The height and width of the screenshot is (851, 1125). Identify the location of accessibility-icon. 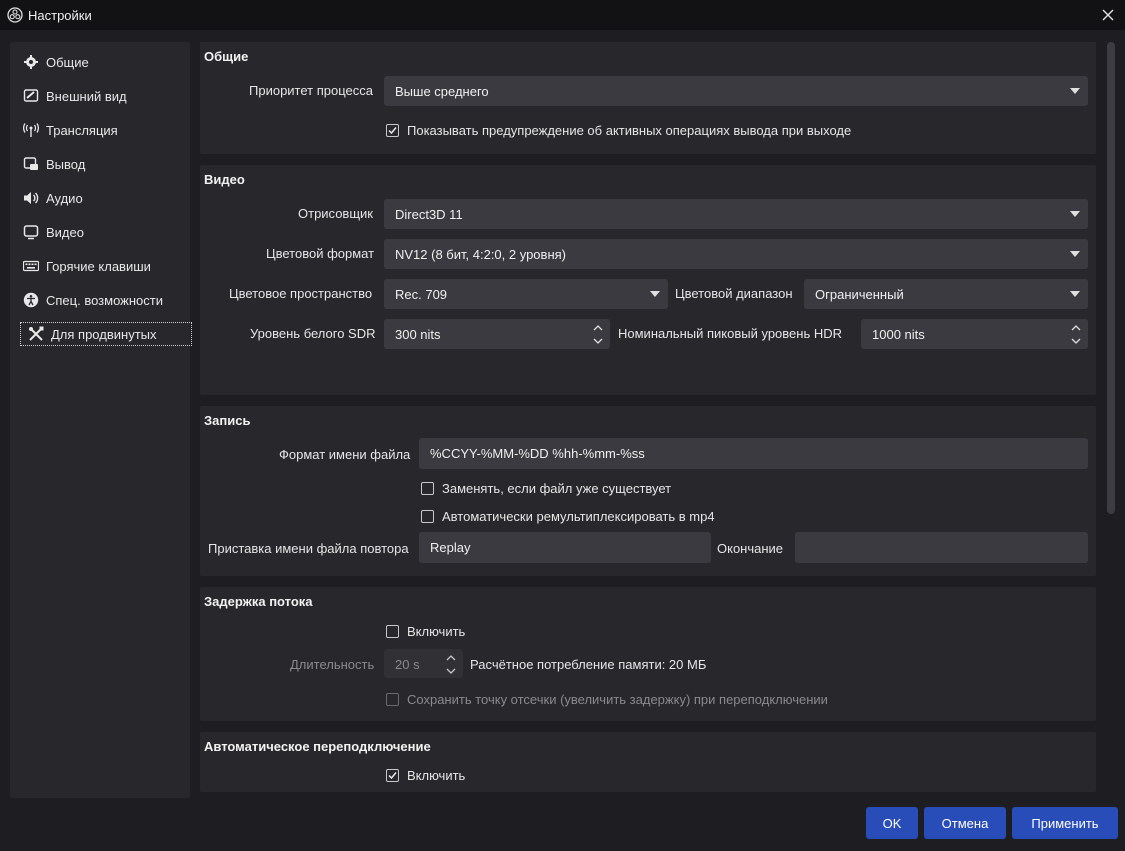
(31, 300).